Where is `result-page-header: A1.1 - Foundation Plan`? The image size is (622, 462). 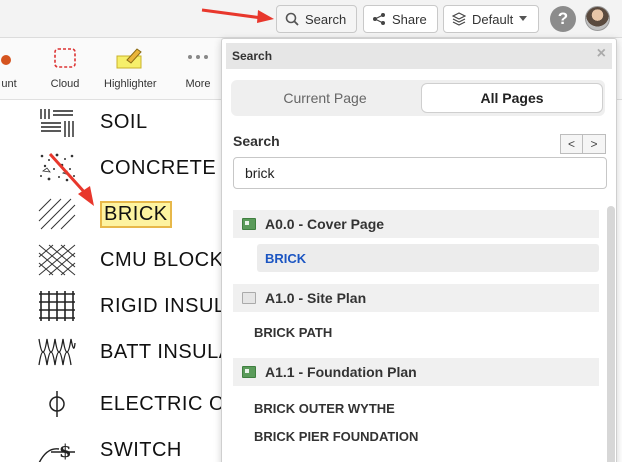
result-page-header: A1.1 - Foundation Plan is located at coordinates (416, 372).